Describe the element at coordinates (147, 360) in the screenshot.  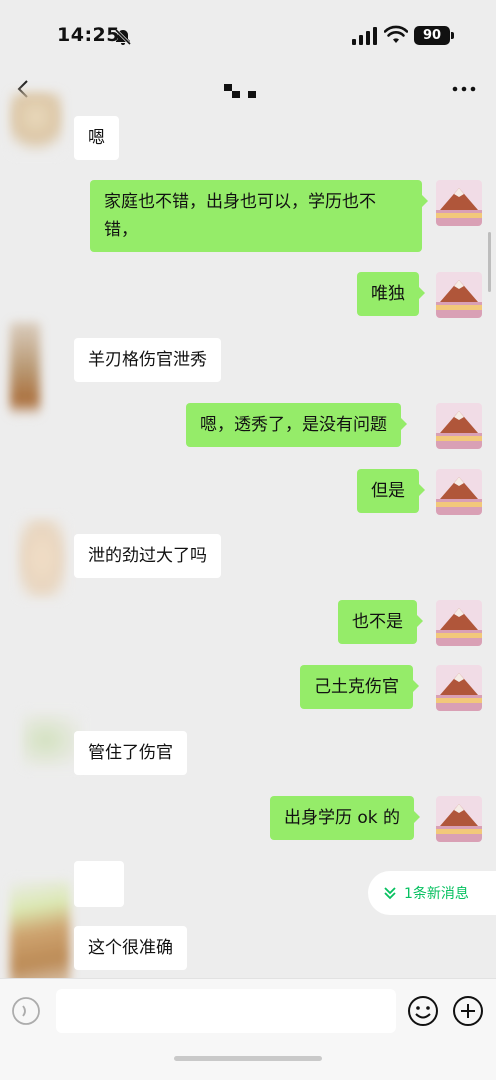
I see `message-bubble-incoming: 羊刃格伤官泄秀` at that location.